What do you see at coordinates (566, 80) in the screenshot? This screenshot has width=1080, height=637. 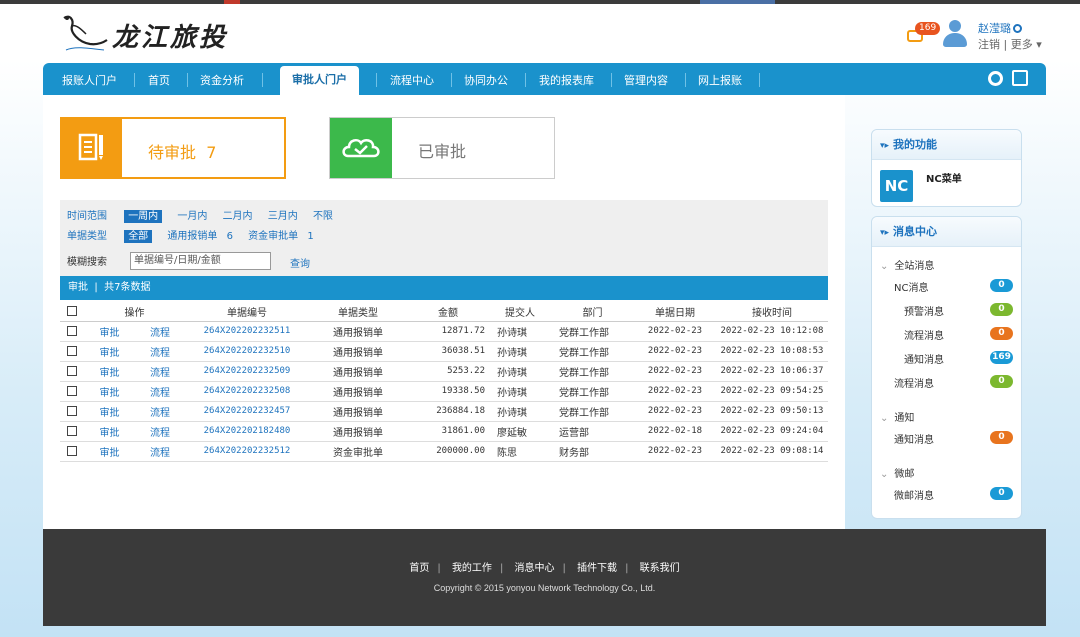 I see `nav-item-my-reports: 我的报表库` at bounding box center [566, 80].